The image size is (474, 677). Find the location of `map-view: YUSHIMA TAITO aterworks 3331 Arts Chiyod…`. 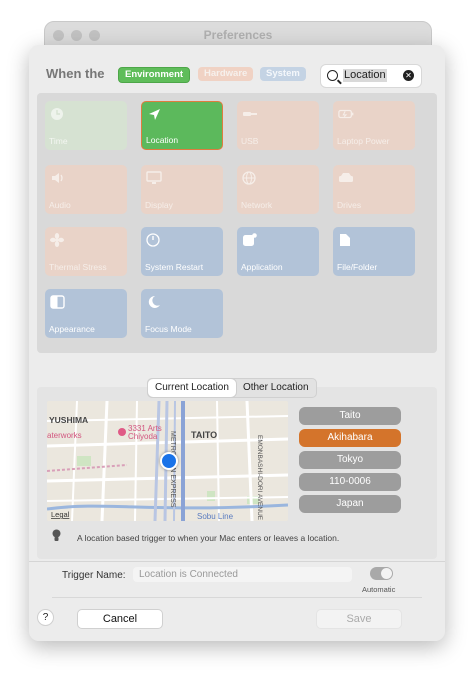

map-view: YUSHIMA TAITO aterworks 3331 Arts Chiyod… is located at coordinates (167, 461).